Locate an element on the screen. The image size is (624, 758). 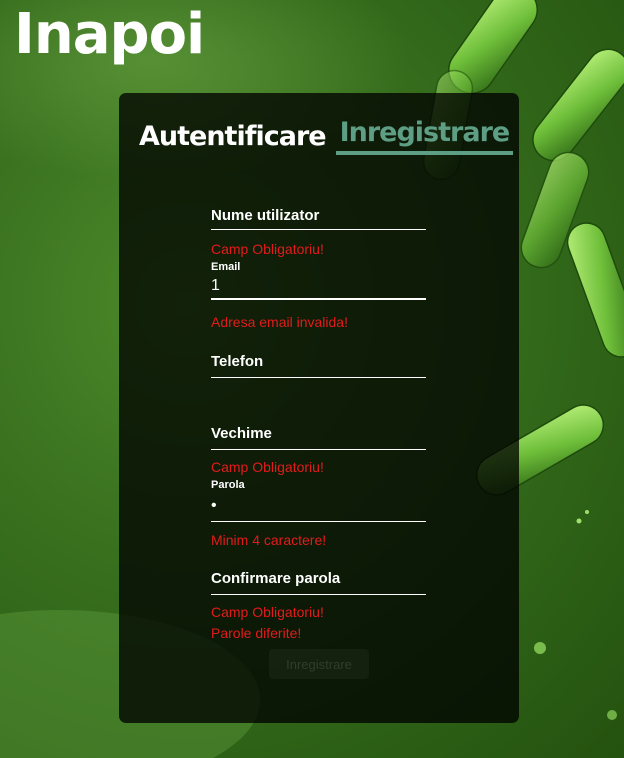
confirm-password-field: Confirmare parola is located at coordinates (318, 582).